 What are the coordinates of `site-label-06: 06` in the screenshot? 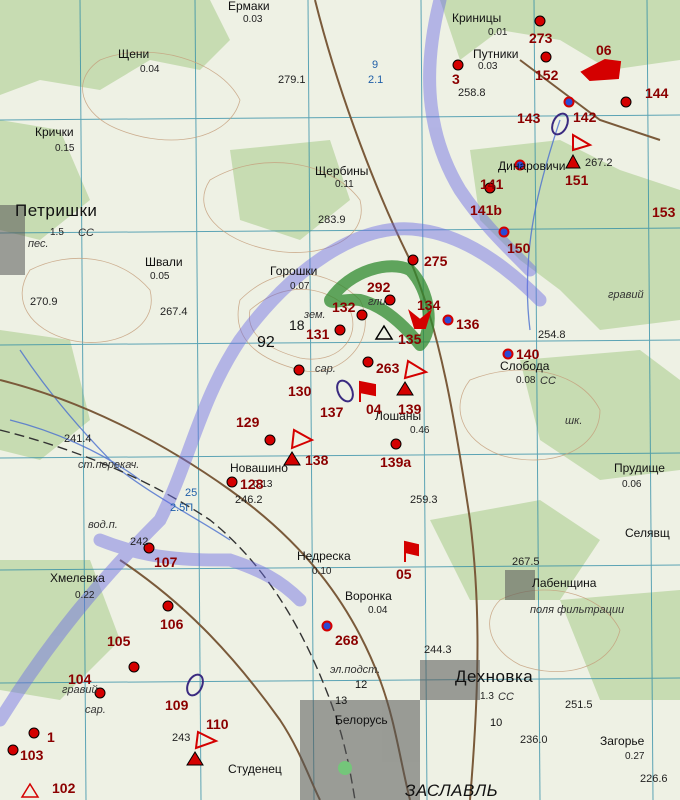 It's located at (604, 50).